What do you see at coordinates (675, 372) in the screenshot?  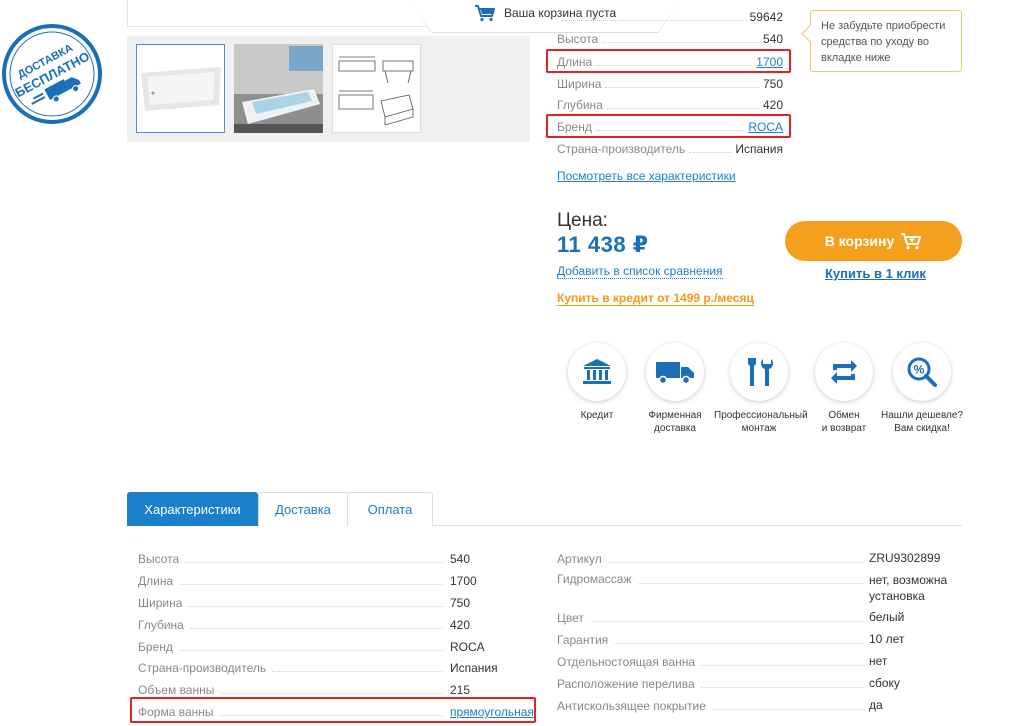 I see `truck-icon` at bounding box center [675, 372].